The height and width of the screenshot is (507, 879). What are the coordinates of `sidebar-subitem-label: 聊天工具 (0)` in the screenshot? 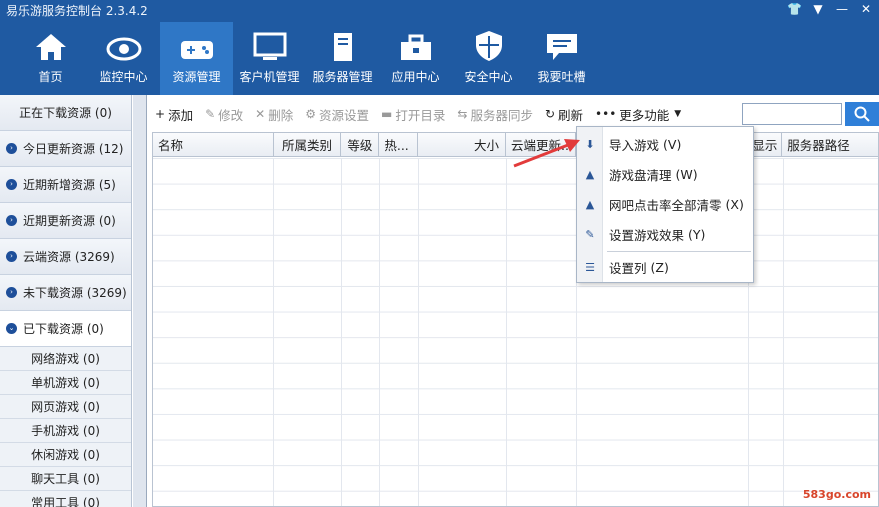 It's located at (65, 479).